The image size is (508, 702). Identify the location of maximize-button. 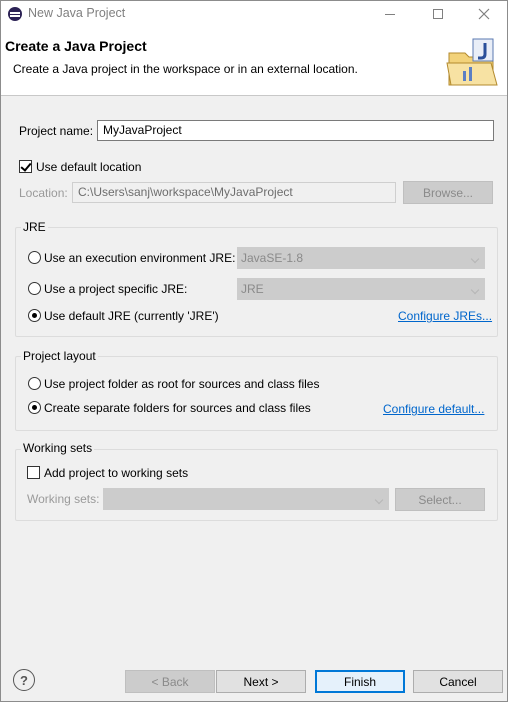
(438, 14).